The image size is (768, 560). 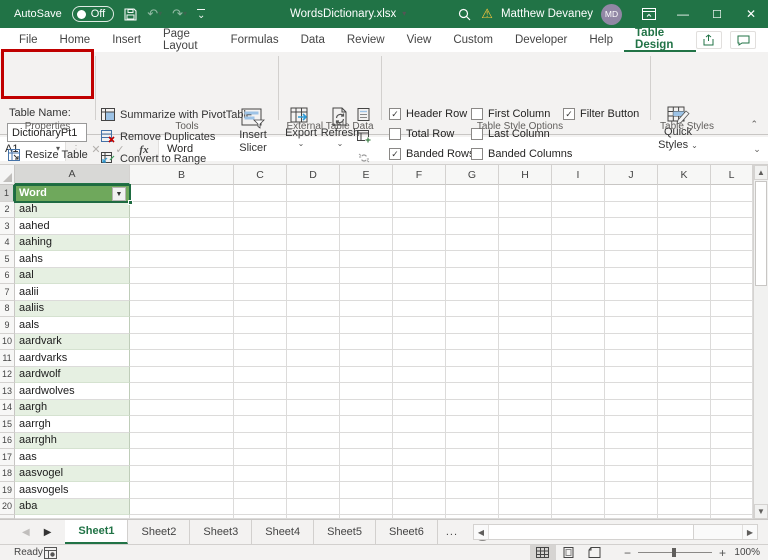 What do you see at coordinates (472, 275) in the screenshot?
I see `cell-g6` at bounding box center [472, 275].